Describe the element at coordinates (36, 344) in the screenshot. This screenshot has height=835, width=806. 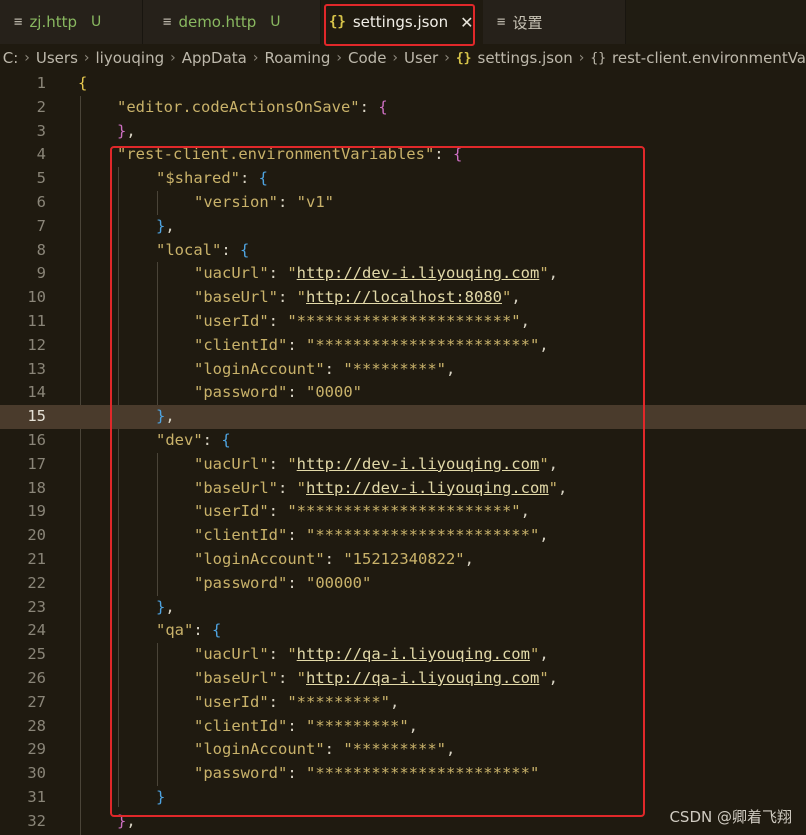
I see `line-number: 12` at that location.